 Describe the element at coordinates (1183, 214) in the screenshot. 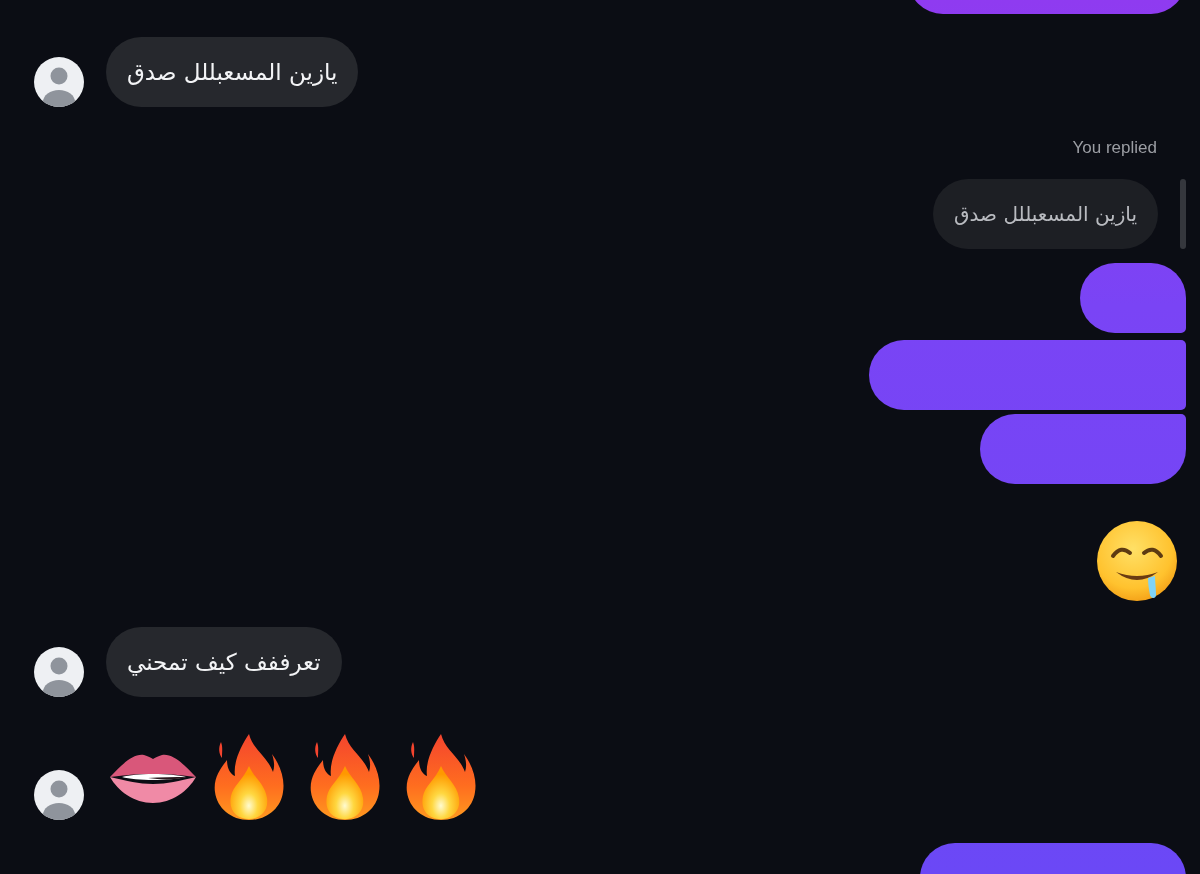

I see `quote-bar` at that location.